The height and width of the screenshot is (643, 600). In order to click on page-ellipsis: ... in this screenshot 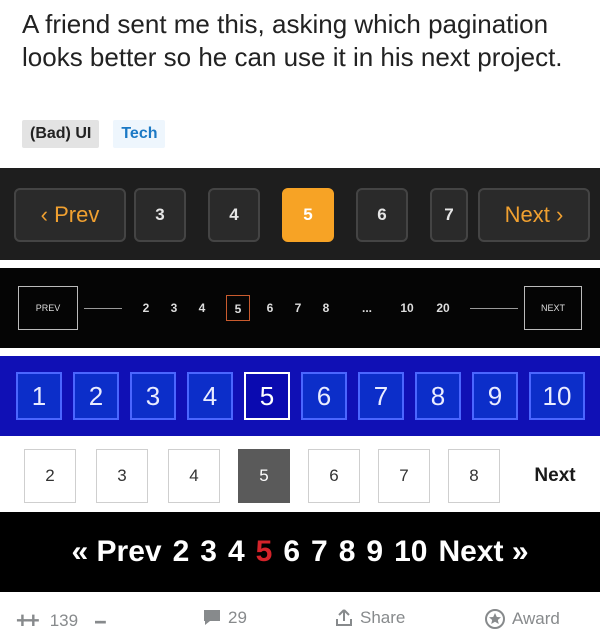, I will do `click(366, 308)`.